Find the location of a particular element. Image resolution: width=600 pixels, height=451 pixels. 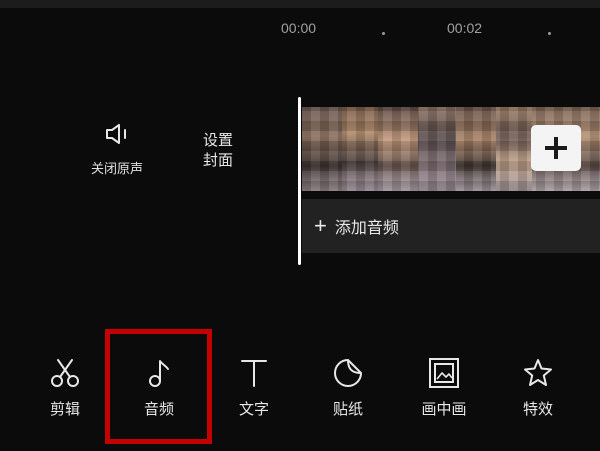

timeline-ruler: 00:00 00:02 is located at coordinates (300, 28).